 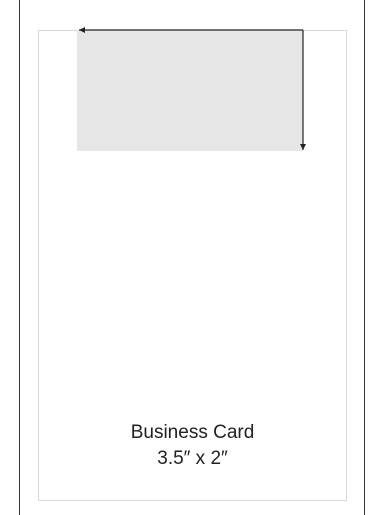 I want to click on caption-dimensions: 3.5″ x 2″, so click(x=192, y=458).